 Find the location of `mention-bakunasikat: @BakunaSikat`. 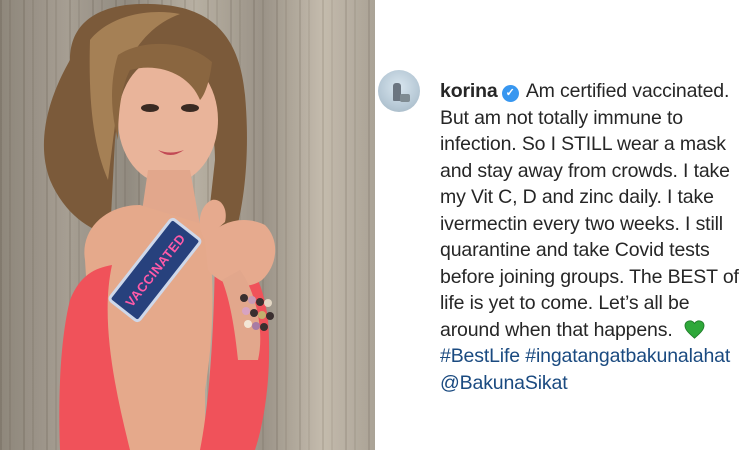

mention-bakunasikat: @BakunaSikat is located at coordinates (504, 383).